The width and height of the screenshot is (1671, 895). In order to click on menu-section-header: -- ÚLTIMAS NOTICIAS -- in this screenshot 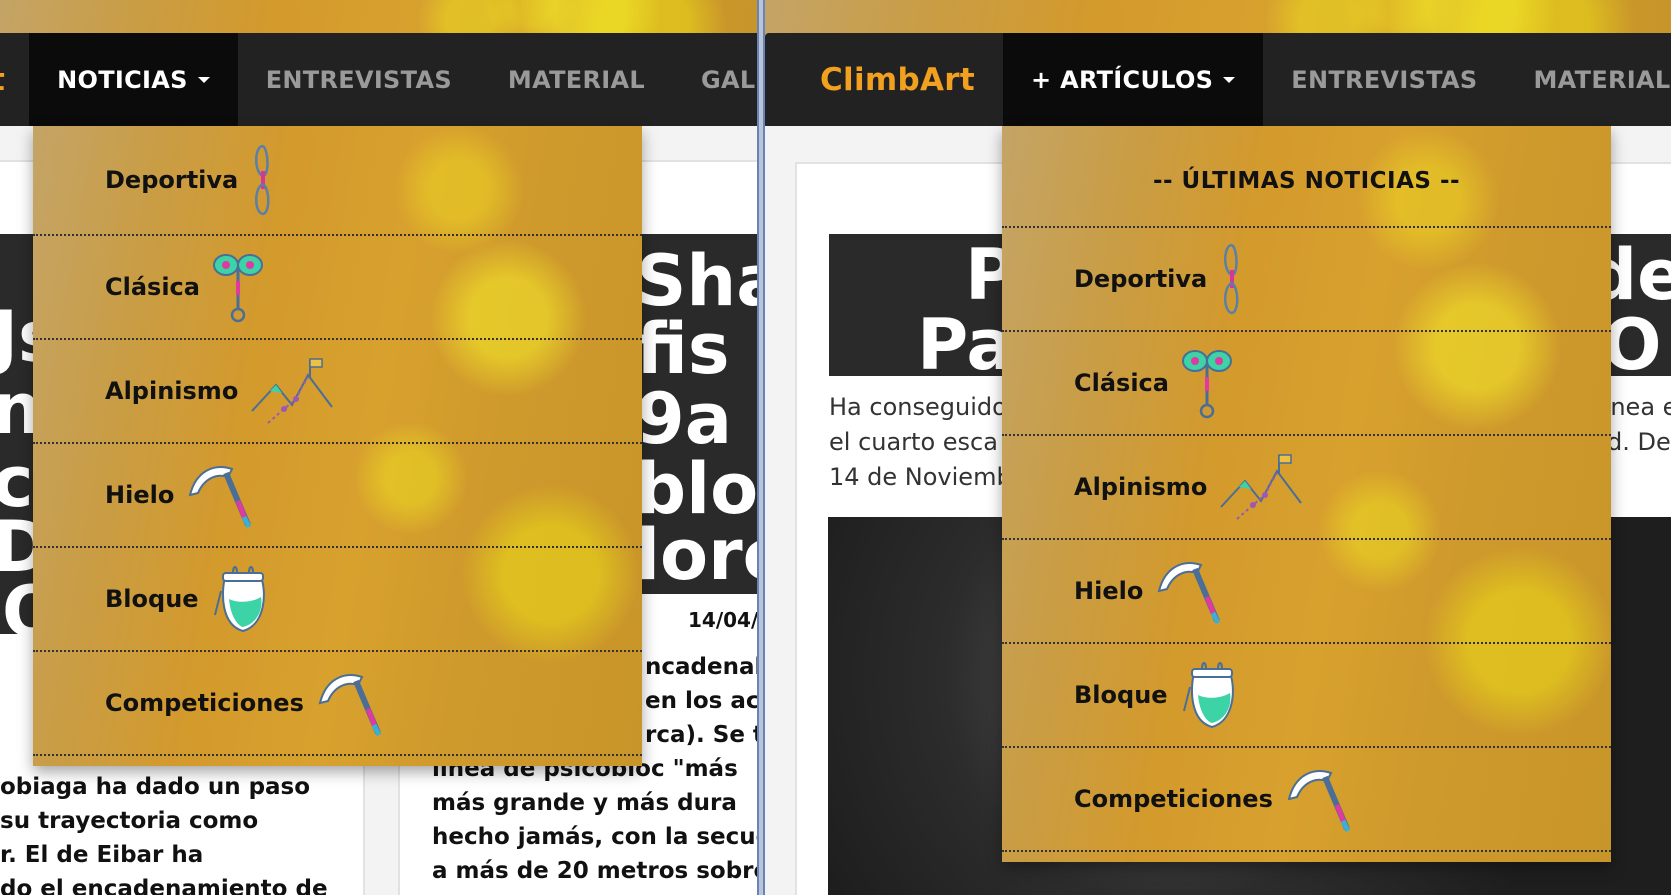, I will do `click(1306, 177)`.